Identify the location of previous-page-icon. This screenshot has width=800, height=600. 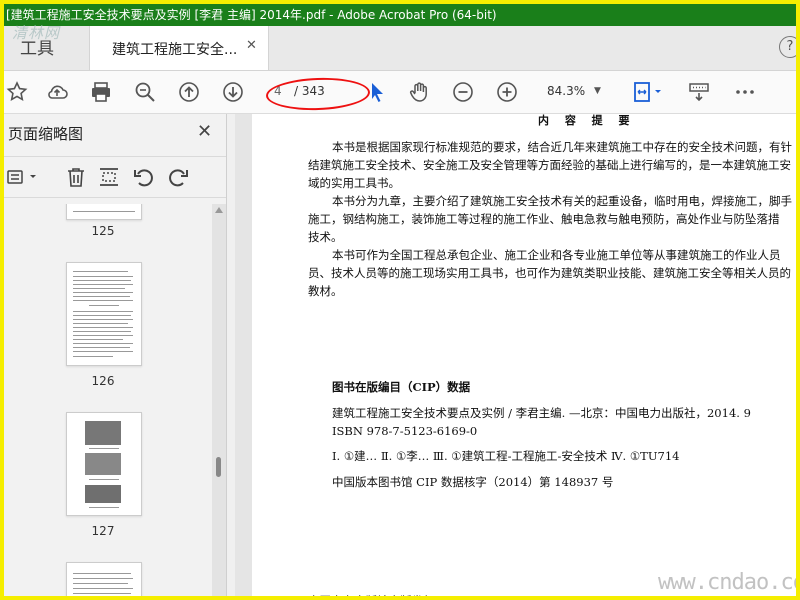
(189, 92).